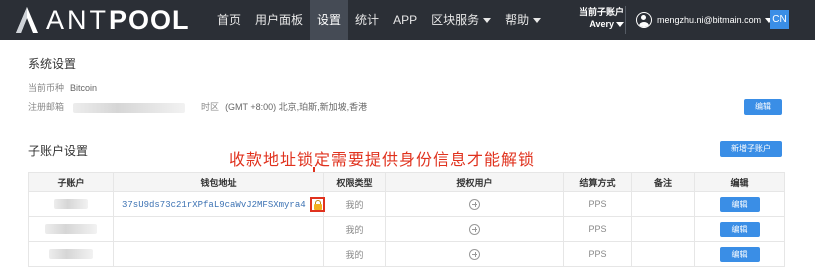 This screenshot has width=815, height=276. I want to click on col-settlement: 结算方式, so click(597, 182).